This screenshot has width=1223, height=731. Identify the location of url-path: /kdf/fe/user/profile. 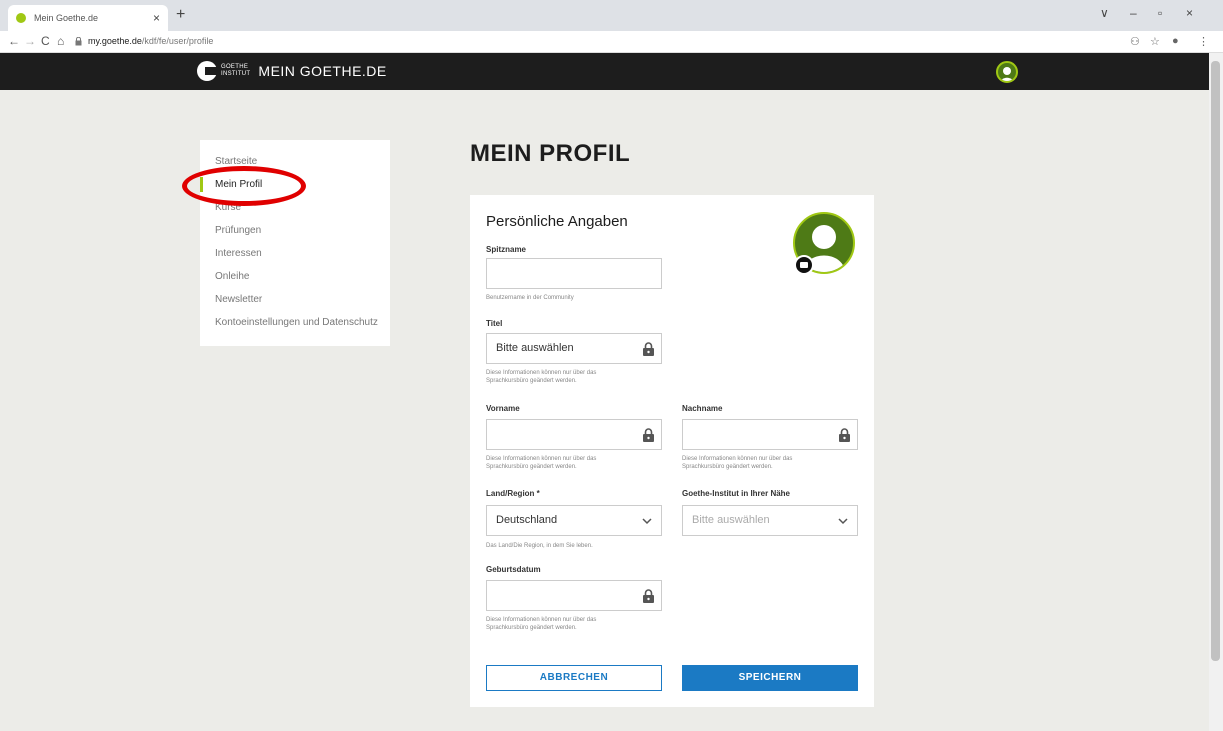
(177, 41).